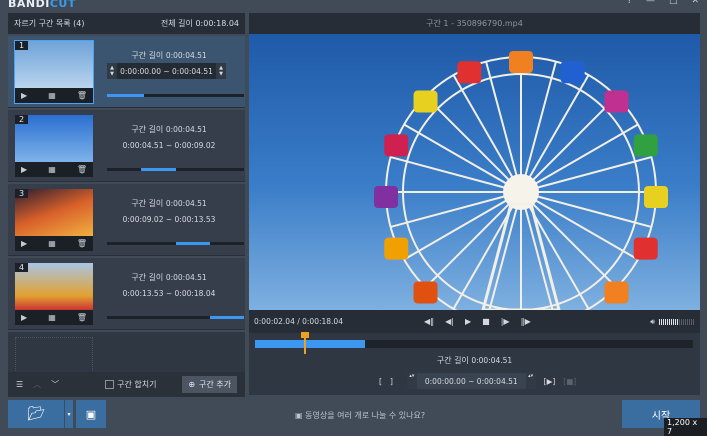  I want to click on range-editor: ▴▾ 0:00:00.00 ~ 0:00:04.51 ▴▾, so click(471, 381).